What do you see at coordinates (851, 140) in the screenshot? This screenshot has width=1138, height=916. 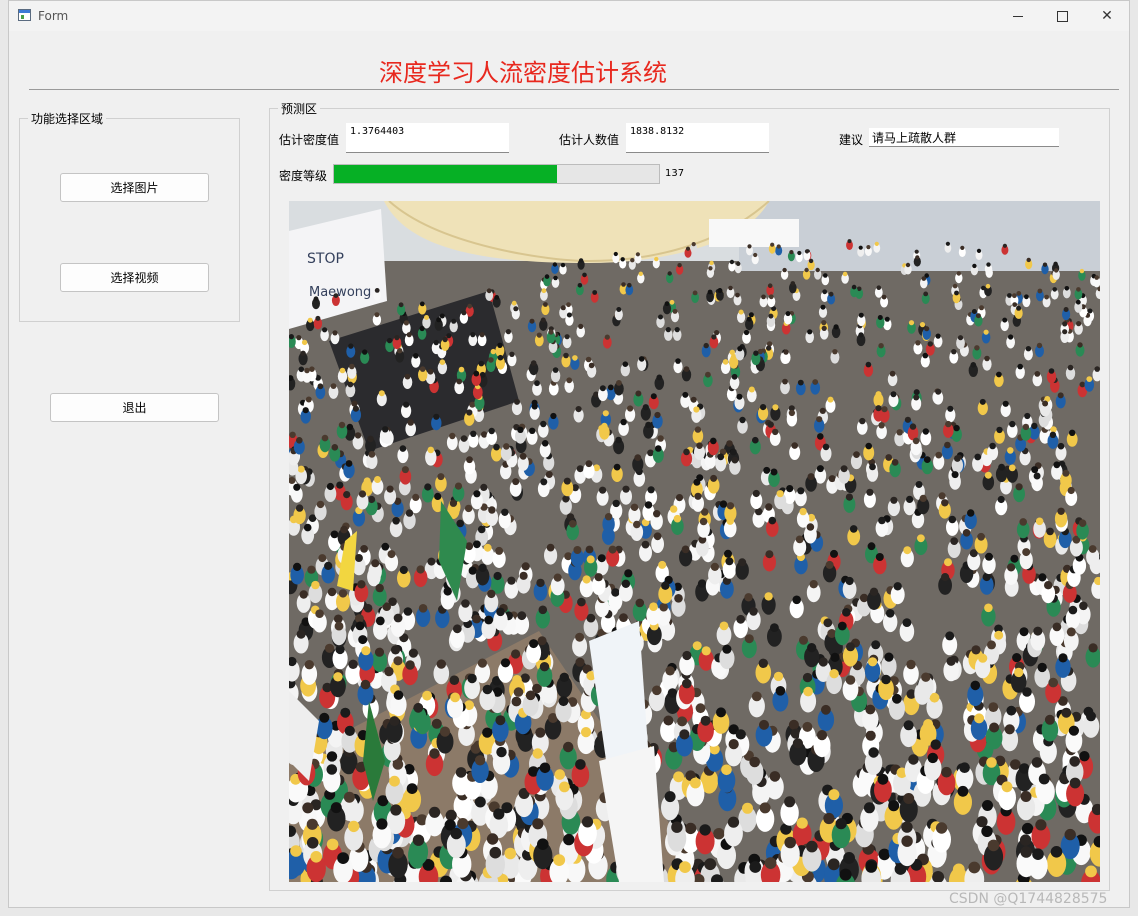 I see `advice-label: 建议` at bounding box center [851, 140].